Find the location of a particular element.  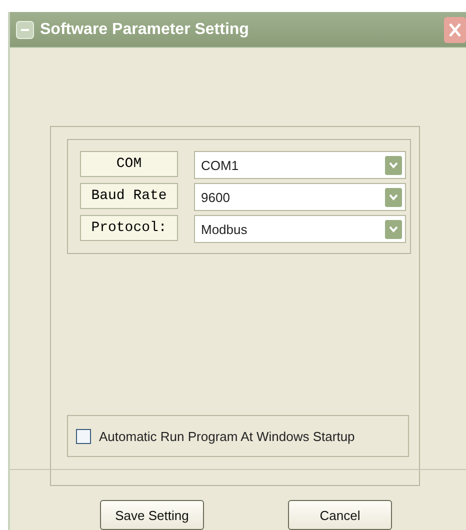

field-label: Baud Rate is located at coordinates (129, 196).